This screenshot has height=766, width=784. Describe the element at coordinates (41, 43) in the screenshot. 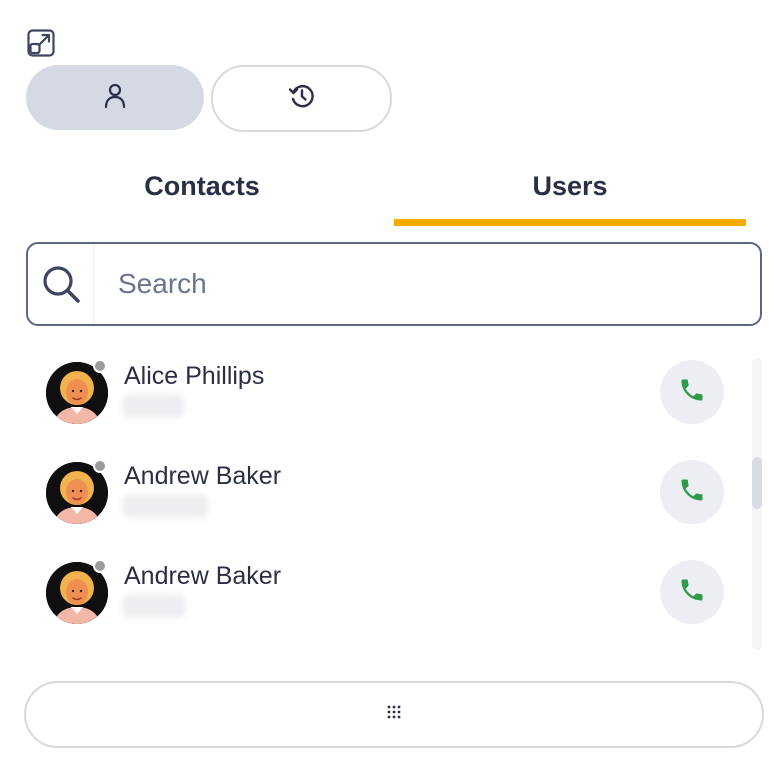

I see `external-window-icon` at that location.